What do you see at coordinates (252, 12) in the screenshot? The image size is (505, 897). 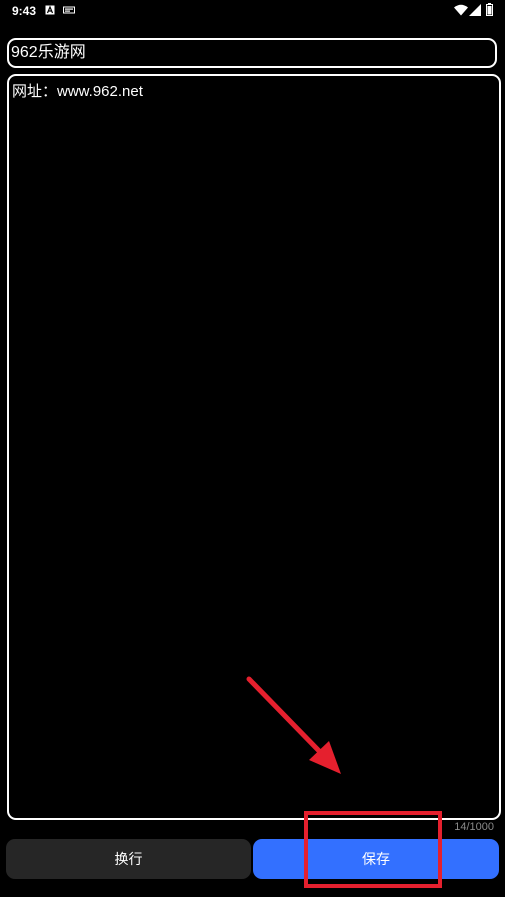 I see `status-bar: 9:43` at bounding box center [252, 12].